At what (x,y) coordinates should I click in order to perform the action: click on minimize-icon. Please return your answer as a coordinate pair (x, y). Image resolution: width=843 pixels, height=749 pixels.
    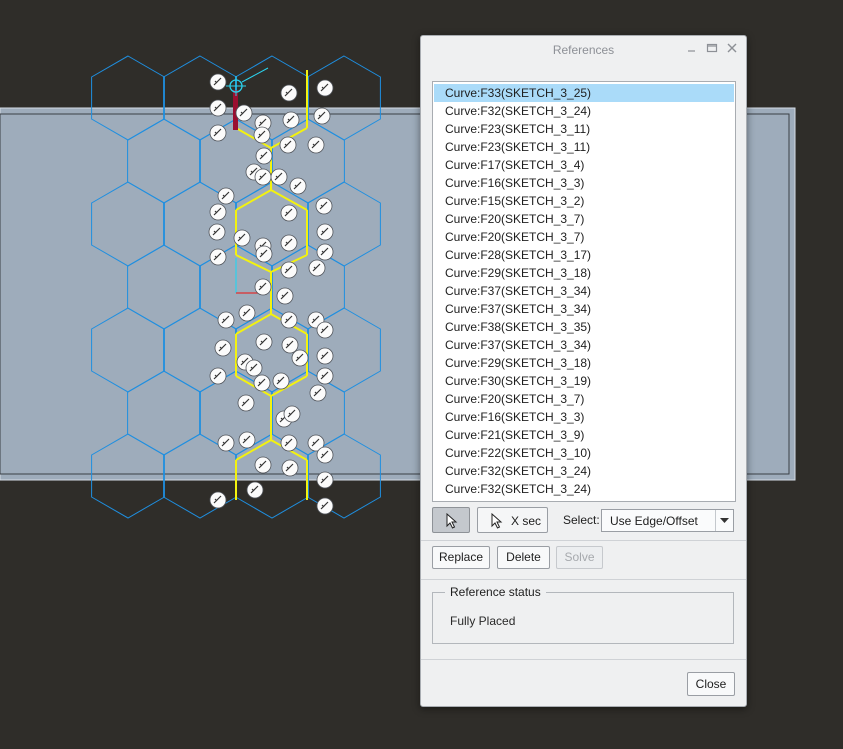
    Looking at the image, I should click on (692, 48).